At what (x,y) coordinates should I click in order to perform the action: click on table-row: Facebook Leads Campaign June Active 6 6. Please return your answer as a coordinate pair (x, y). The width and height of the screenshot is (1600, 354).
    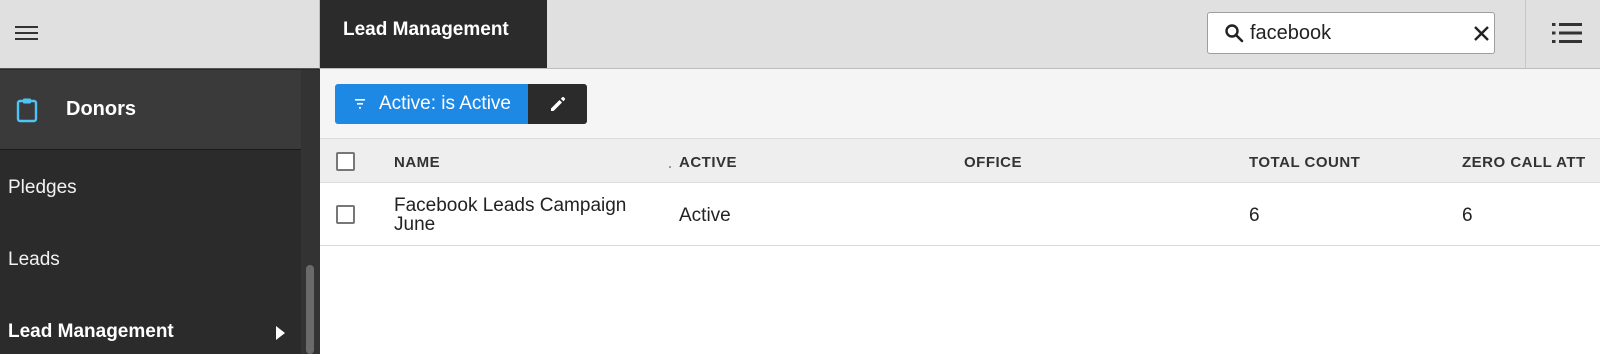
    Looking at the image, I should click on (960, 215).